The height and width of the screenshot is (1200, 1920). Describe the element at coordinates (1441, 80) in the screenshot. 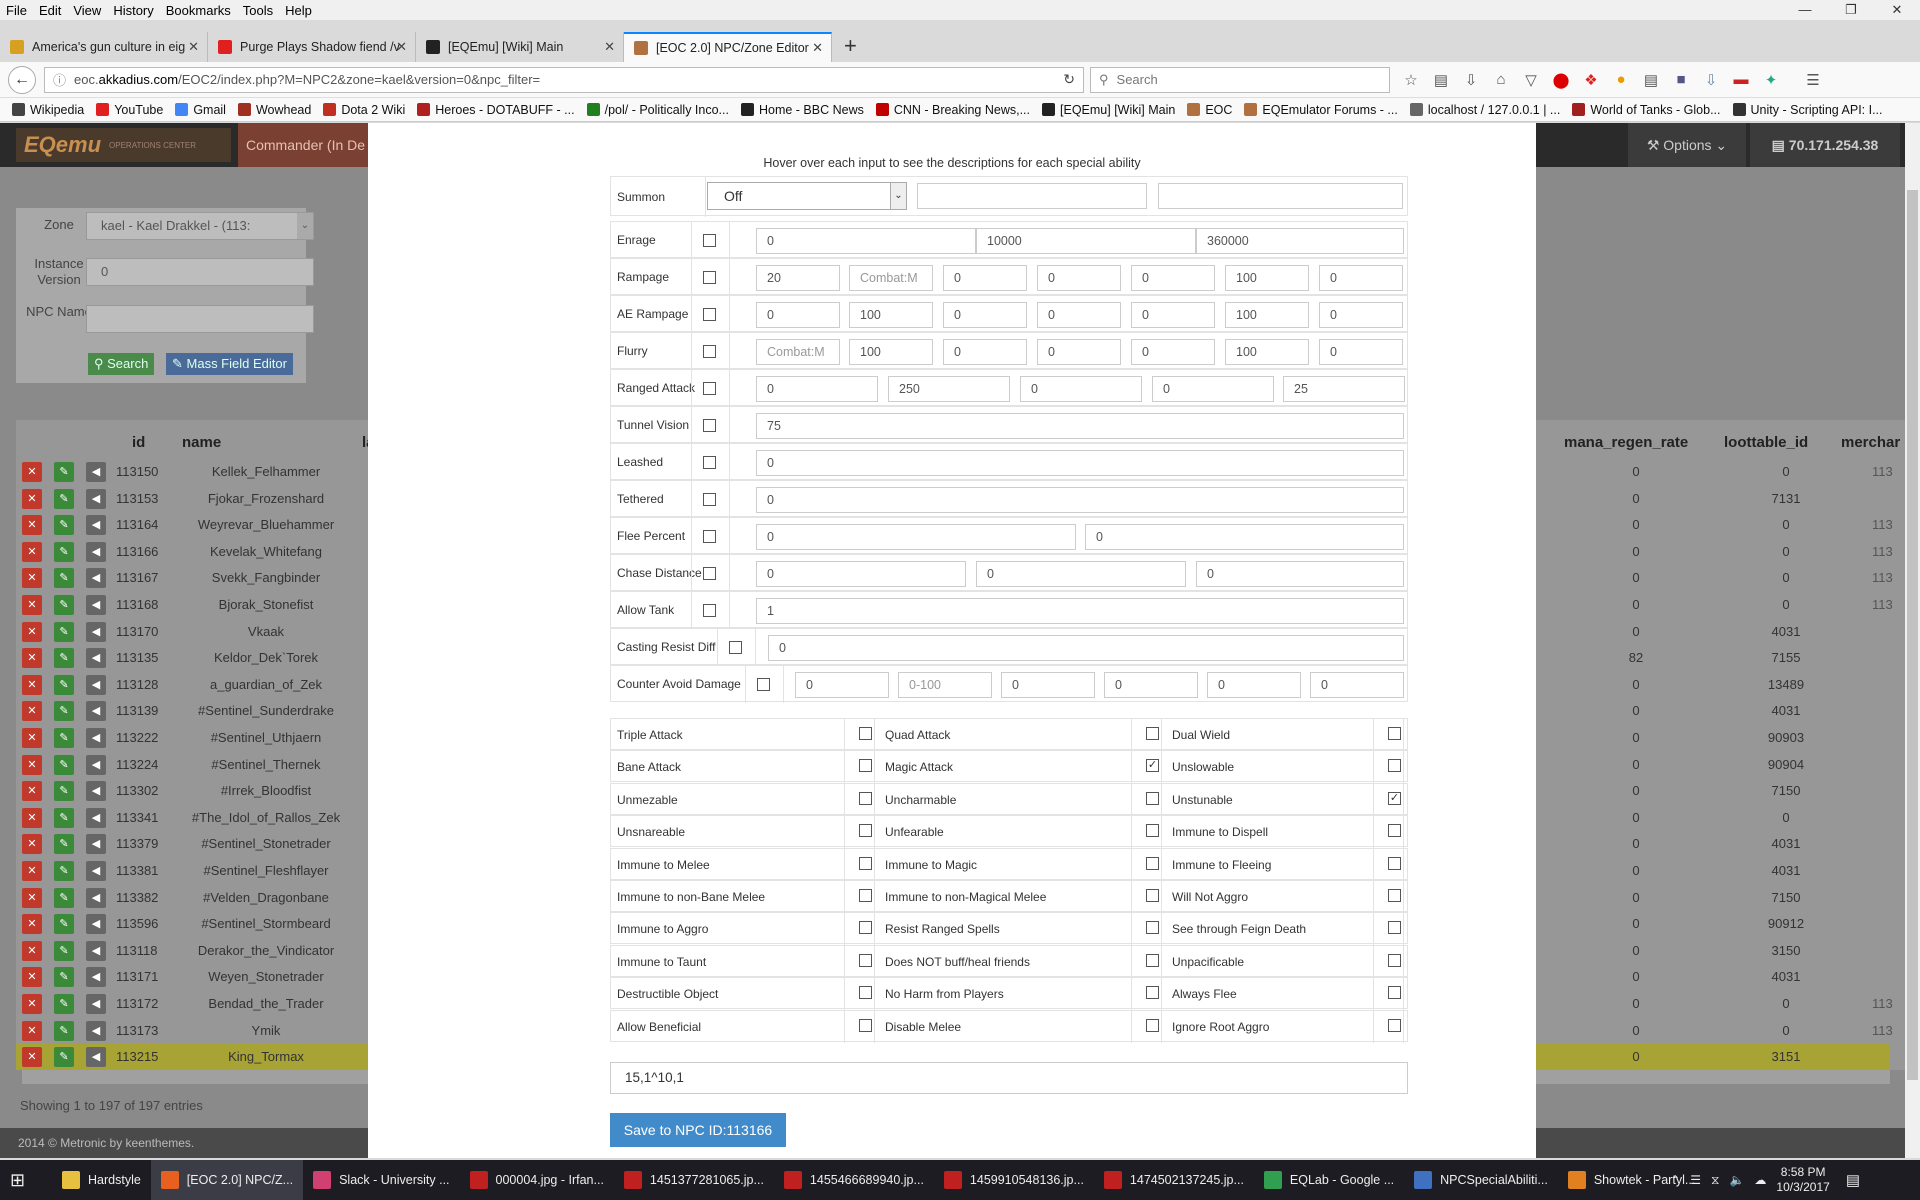

I see `library-icon: ▤` at that location.